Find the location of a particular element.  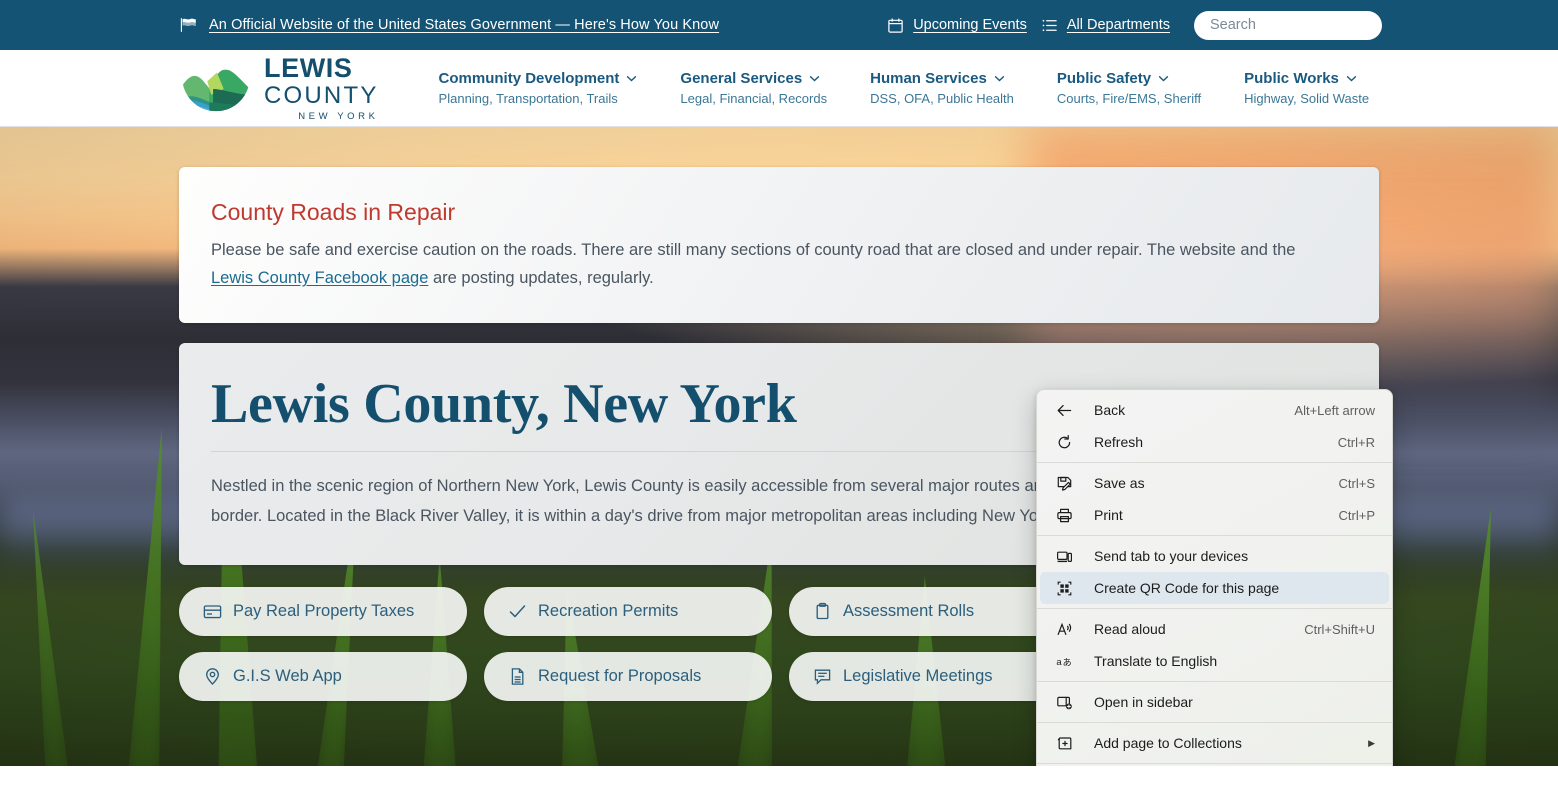

context-menu-shortcut: Ctrl+R is located at coordinates (1356, 442).